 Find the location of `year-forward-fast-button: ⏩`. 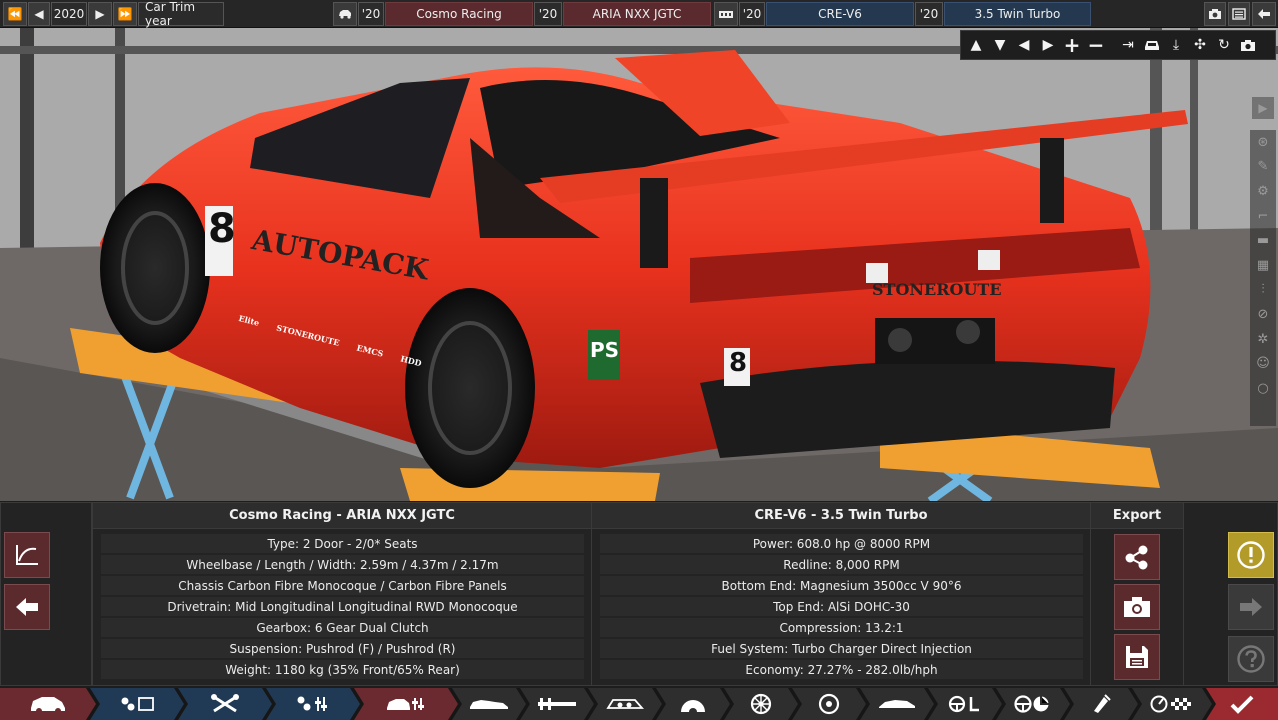

year-forward-fast-button: ⏩ is located at coordinates (125, 14).